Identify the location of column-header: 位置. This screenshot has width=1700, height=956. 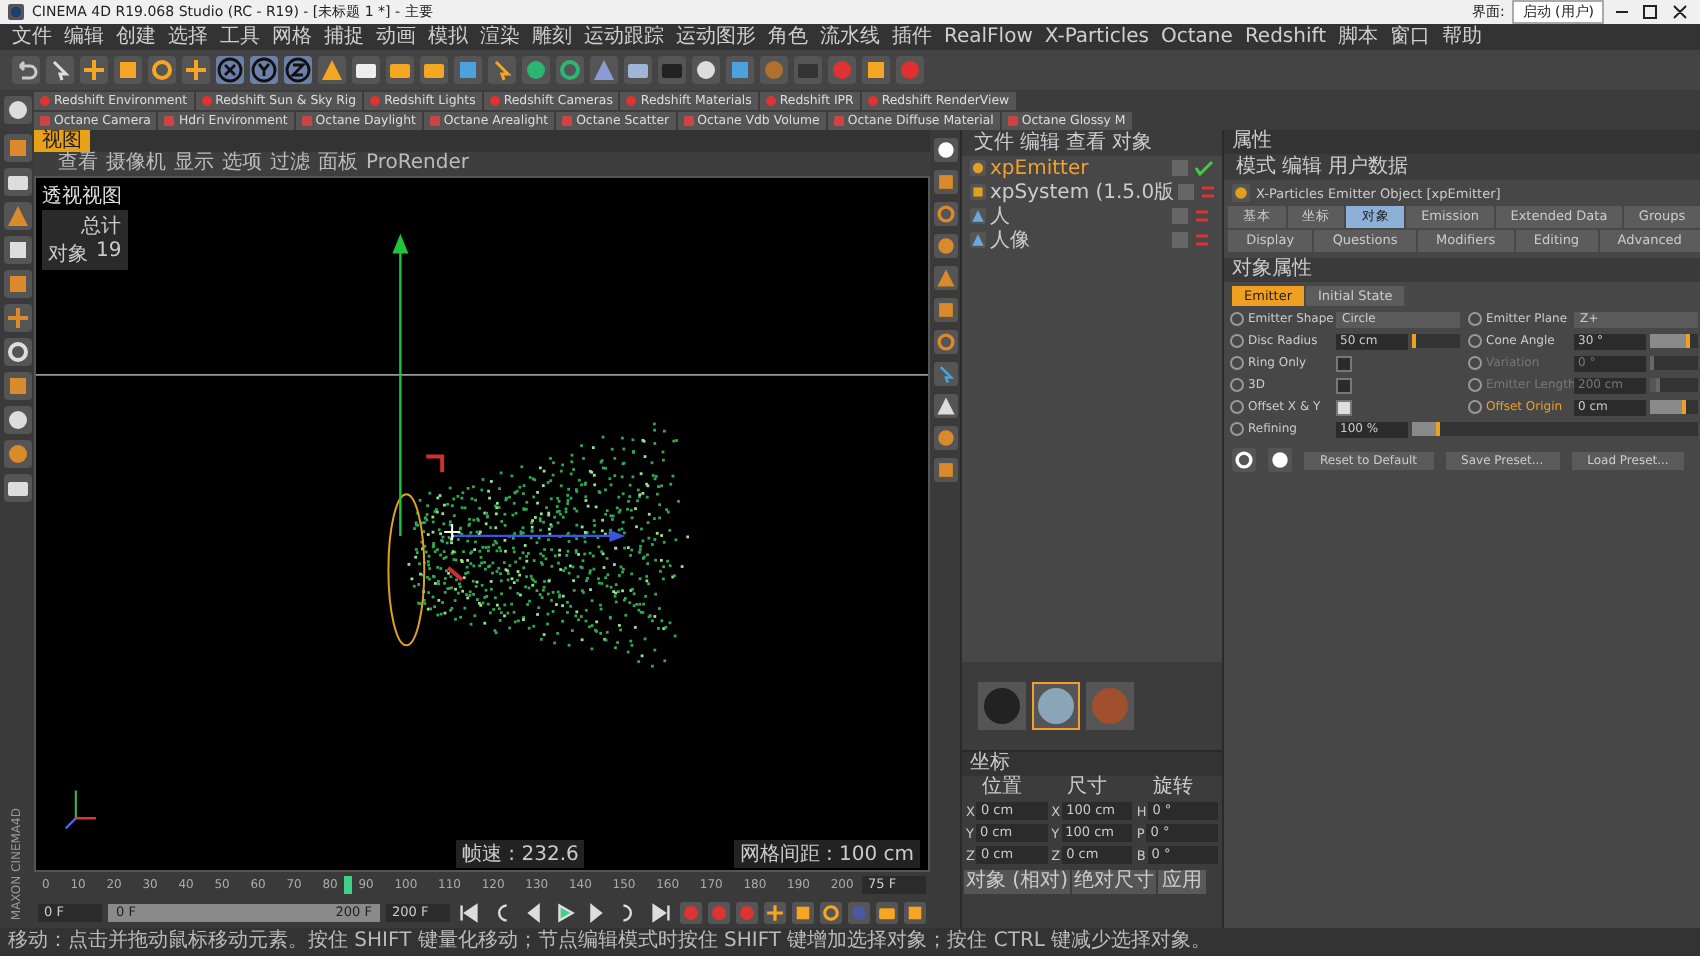
(1002, 788).